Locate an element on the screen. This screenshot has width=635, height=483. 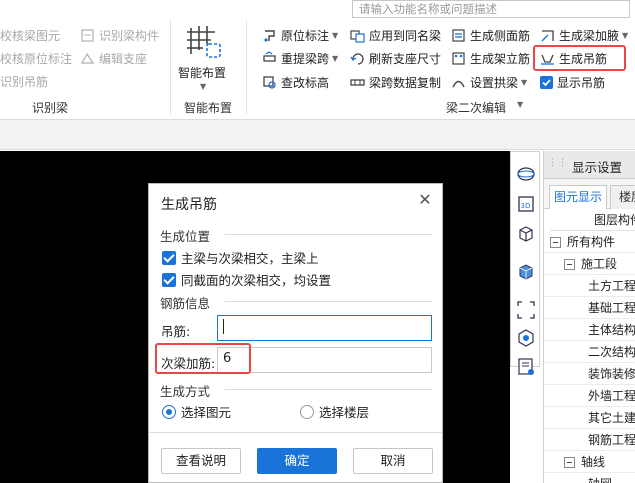
tree-item: 二次结构 is located at coordinates (611, 352).